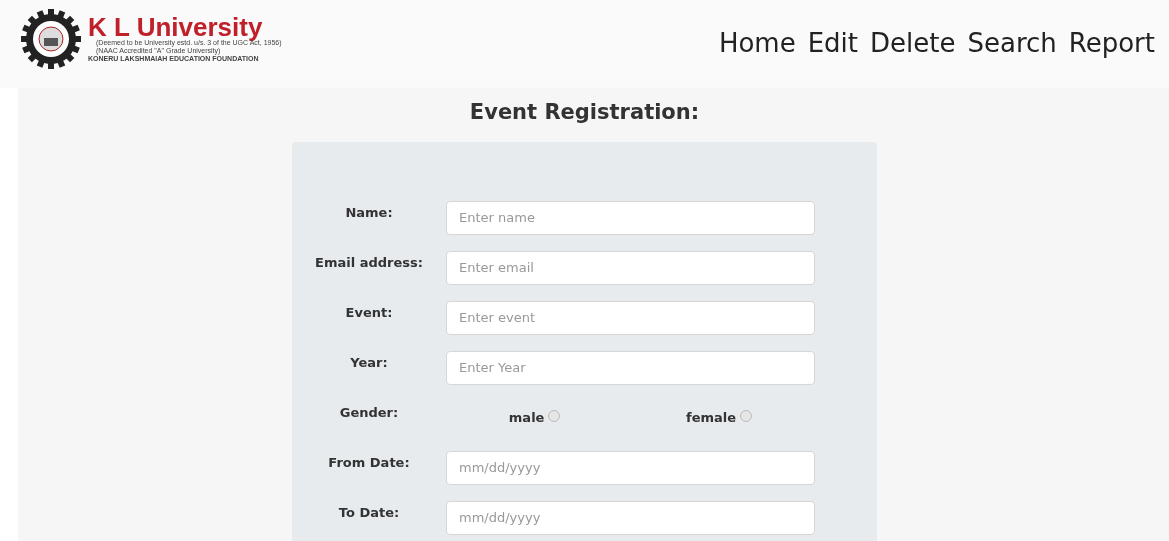 Image resolution: width=1169 pixels, height=541 pixels. What do you see at coordinates (175, 27) in the screenshot?
I see `university-name: K L University` at bounding box center [175, 27].